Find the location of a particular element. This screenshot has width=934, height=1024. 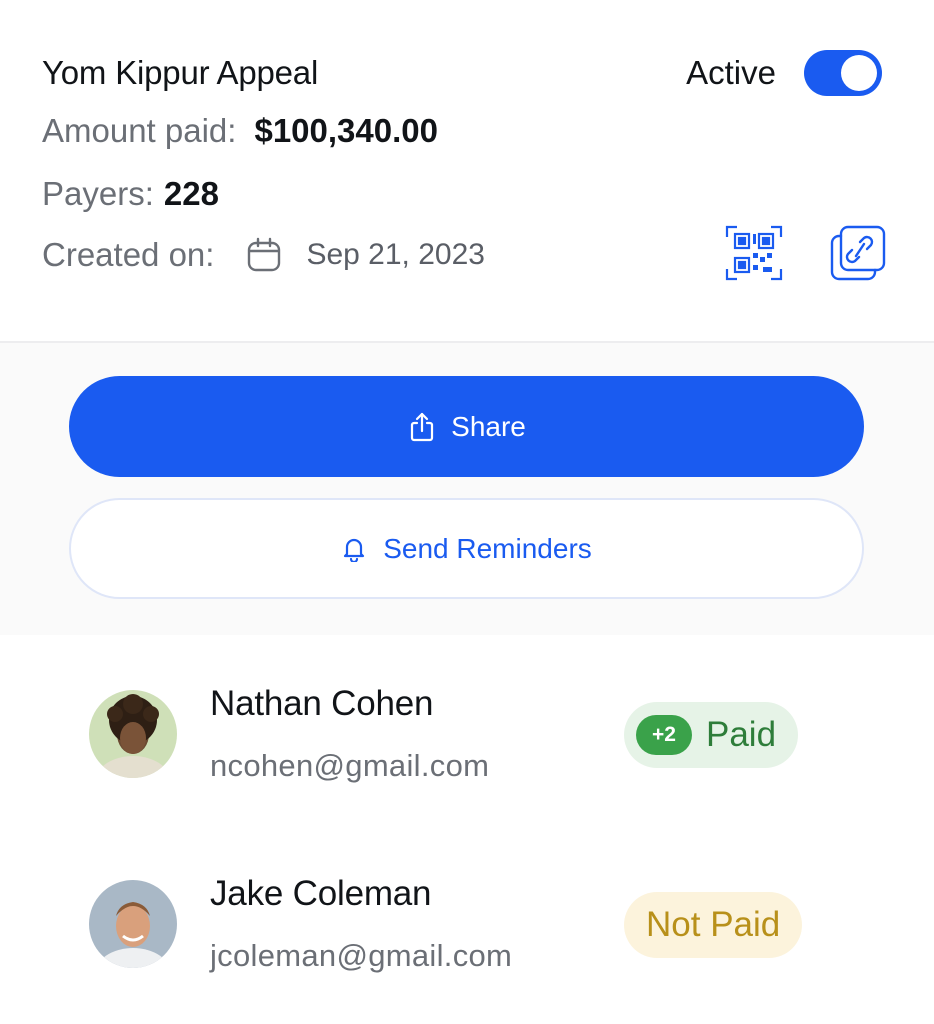

status-label: Active is located at coordinates (731, 72).